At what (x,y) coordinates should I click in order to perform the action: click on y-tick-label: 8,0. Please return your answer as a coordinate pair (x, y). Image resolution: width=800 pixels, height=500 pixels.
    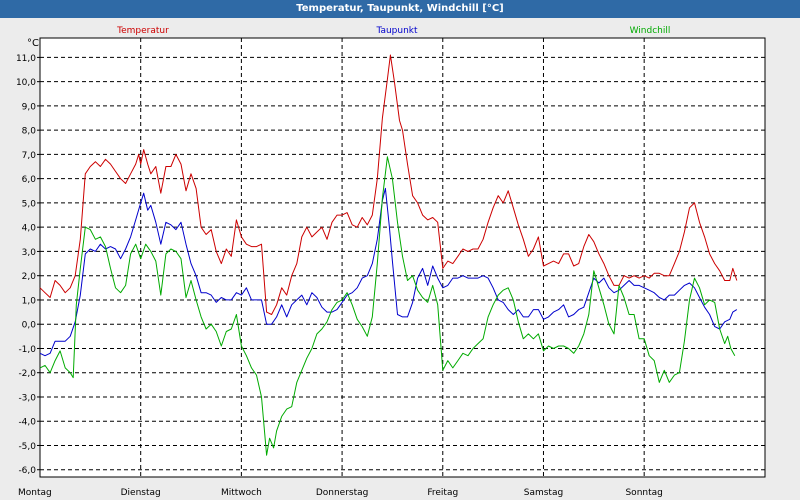
    Looking at the image, I should click on (29, 132).